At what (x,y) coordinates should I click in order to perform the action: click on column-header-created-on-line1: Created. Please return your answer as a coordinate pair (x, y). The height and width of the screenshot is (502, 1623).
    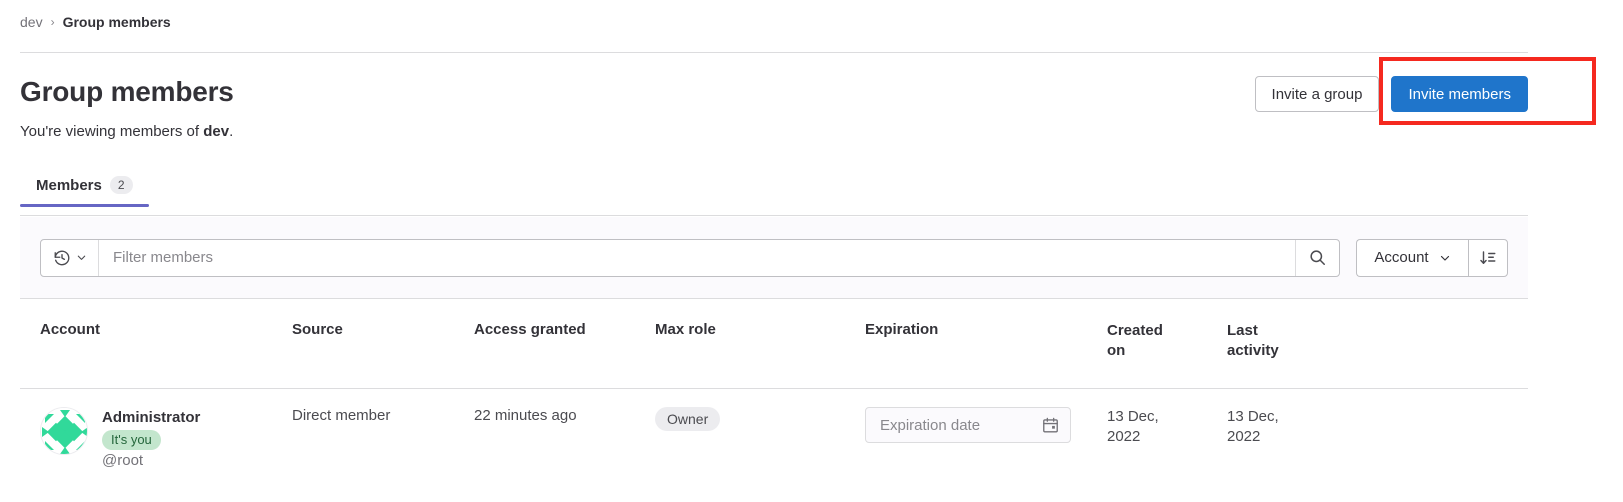
    Looking at the image, I should click on (1135, 330).